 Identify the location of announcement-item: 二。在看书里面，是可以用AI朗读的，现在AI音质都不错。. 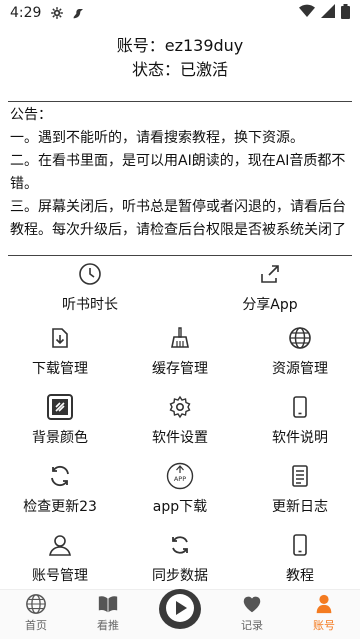
(178, 172).